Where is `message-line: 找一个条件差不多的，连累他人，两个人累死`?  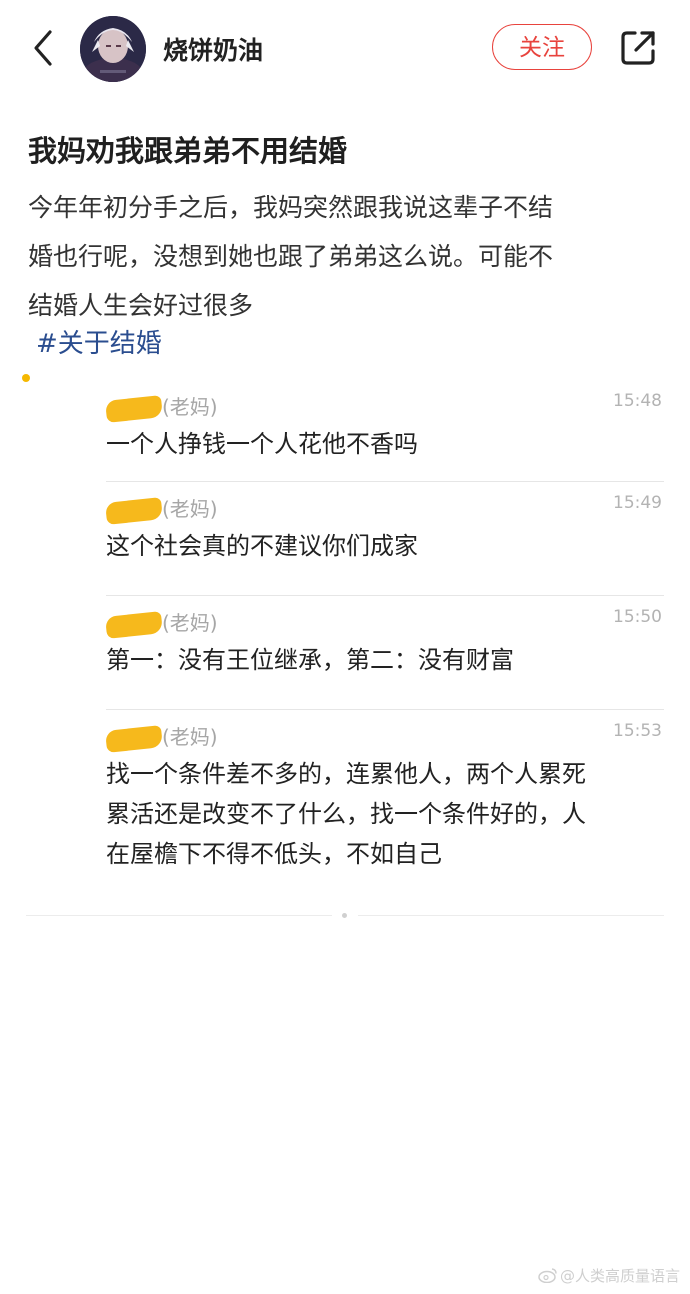
message-line: 找一个条件差不多的，连累他人，两个人累死 is located at coordinates (346, 774).